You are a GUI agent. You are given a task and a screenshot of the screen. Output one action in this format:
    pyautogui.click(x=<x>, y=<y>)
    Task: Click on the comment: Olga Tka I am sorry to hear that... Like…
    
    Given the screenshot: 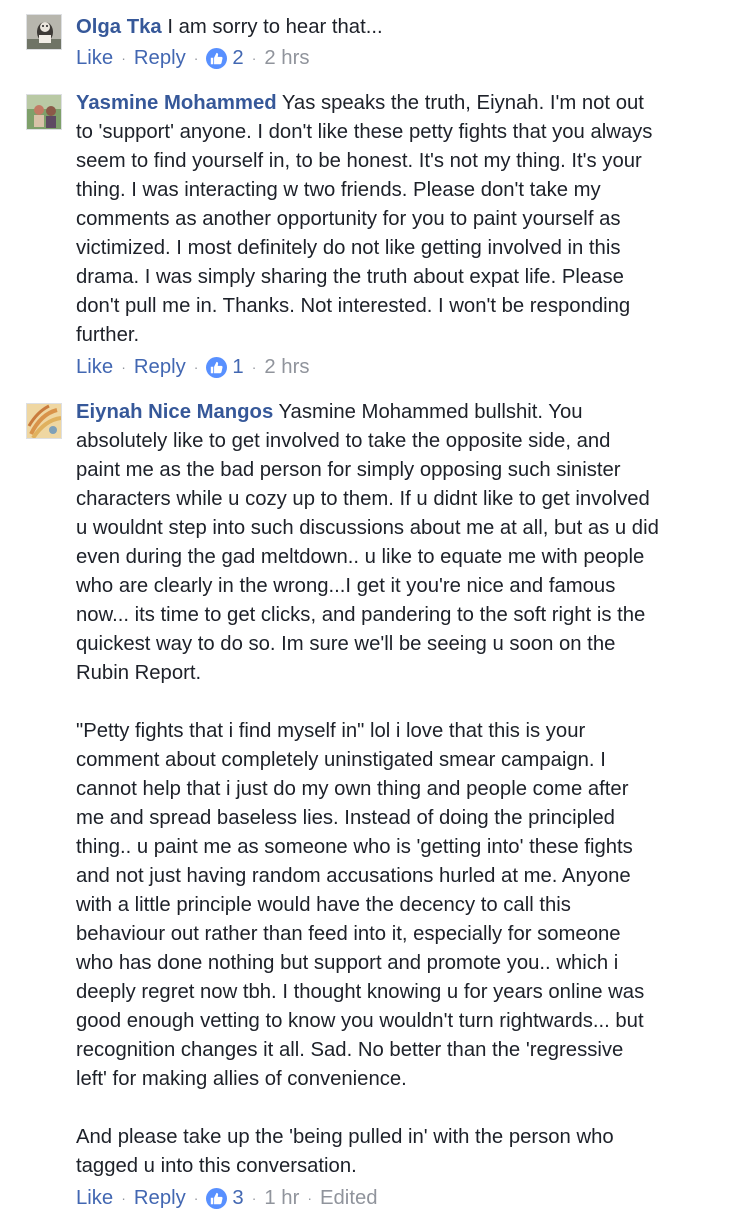 What is the action you would take?
    pyautogui.click(x=377, y=43)
    